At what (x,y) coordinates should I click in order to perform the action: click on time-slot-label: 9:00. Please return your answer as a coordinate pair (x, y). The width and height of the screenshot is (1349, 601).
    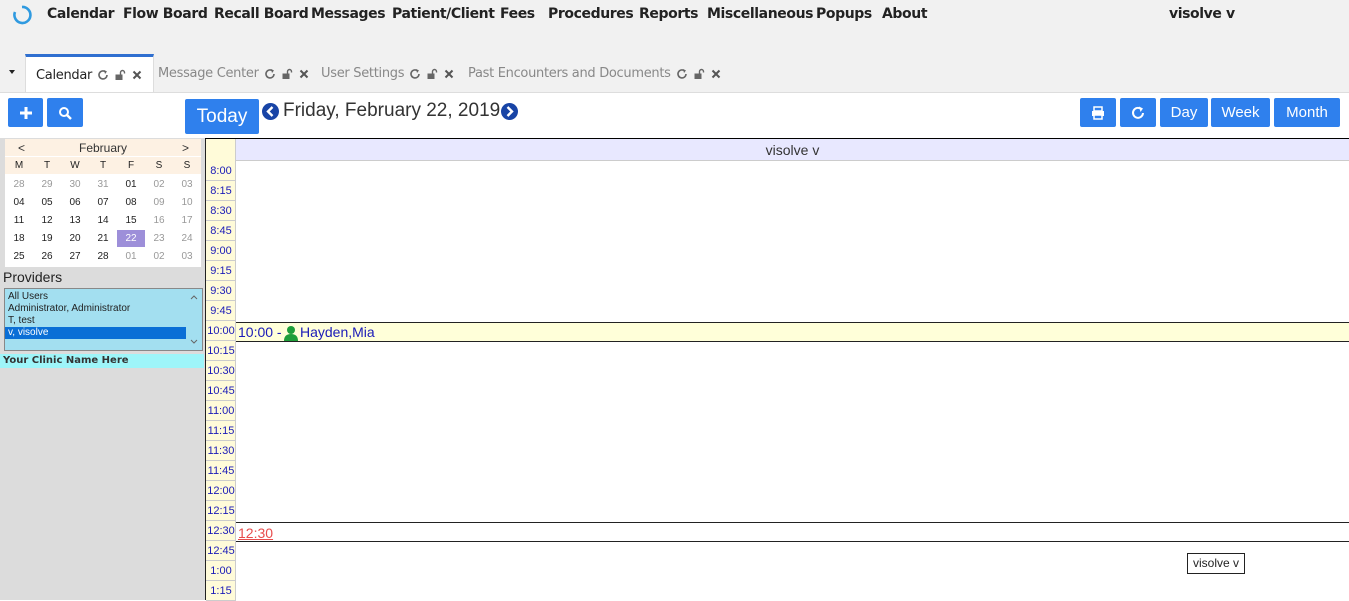
    Looking at the image, I should click on (221, 251).